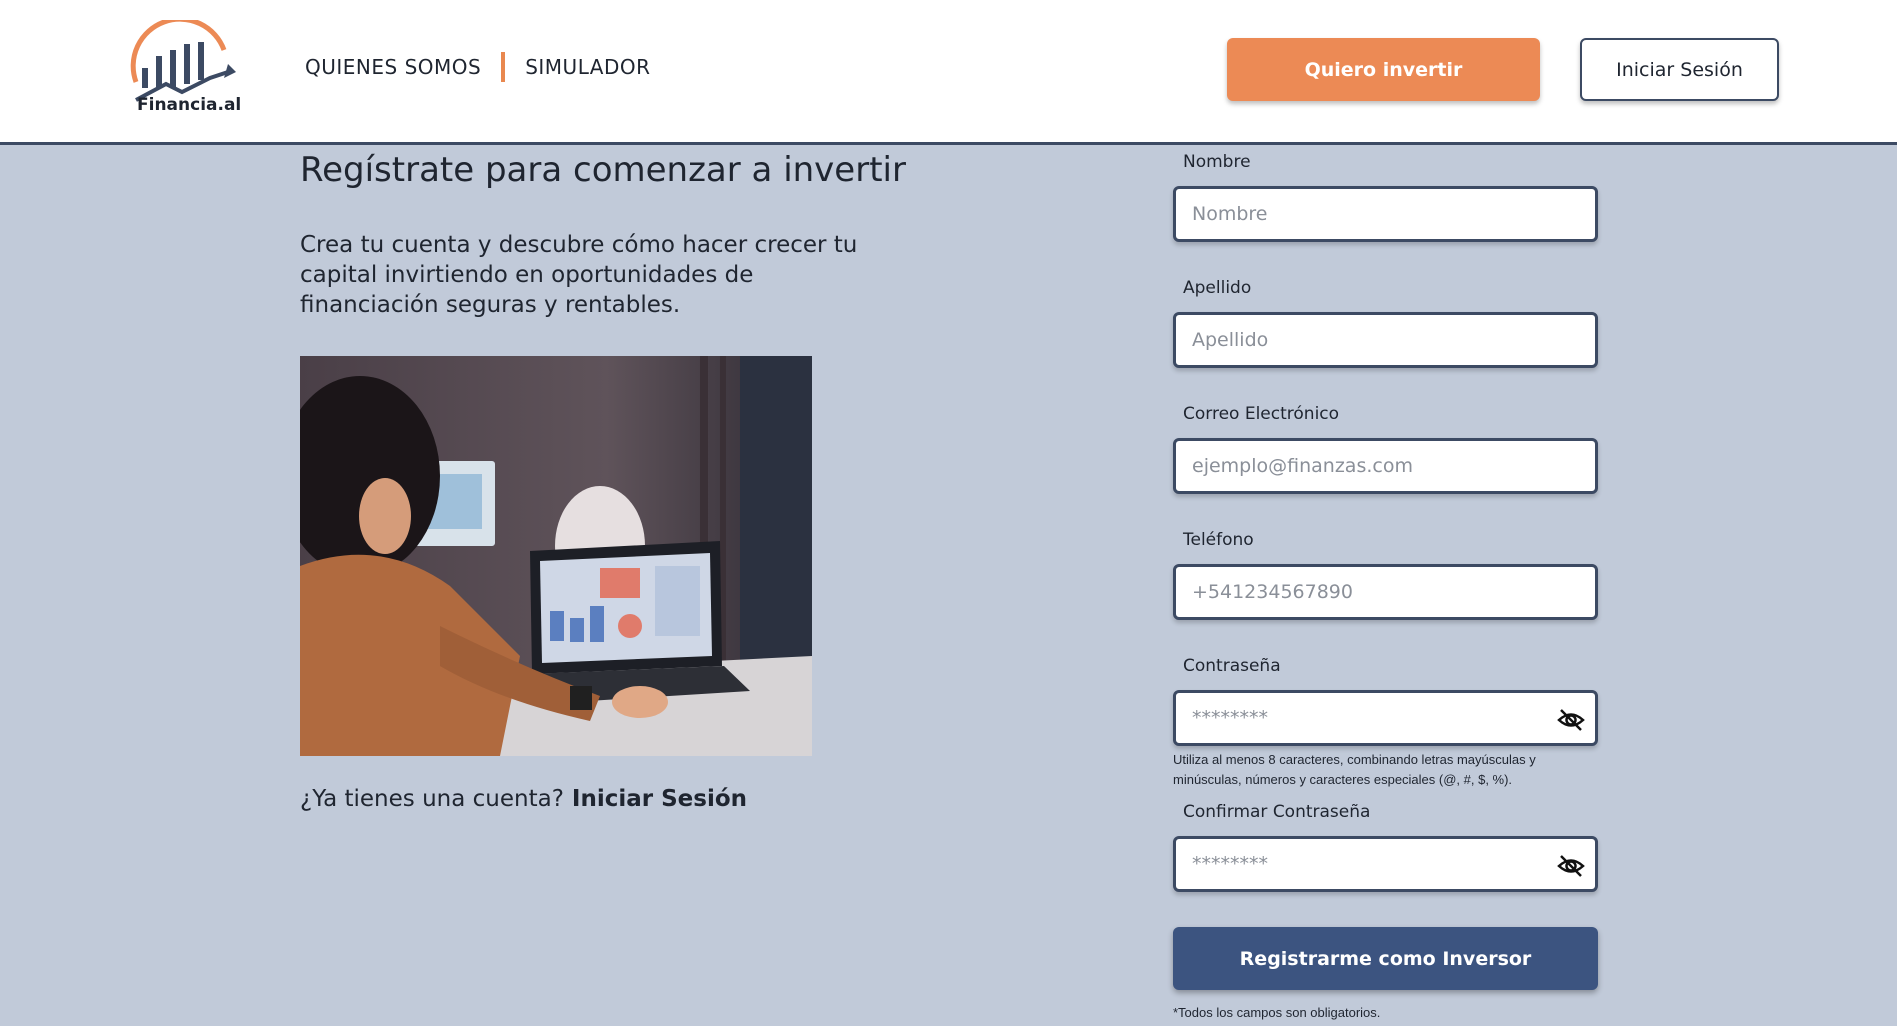  What do you see at coordinates (1277, 812) in the screenshot?
I see `confirm-password-label: Confirmar Contraseña` at bounding box center [1277, 812].